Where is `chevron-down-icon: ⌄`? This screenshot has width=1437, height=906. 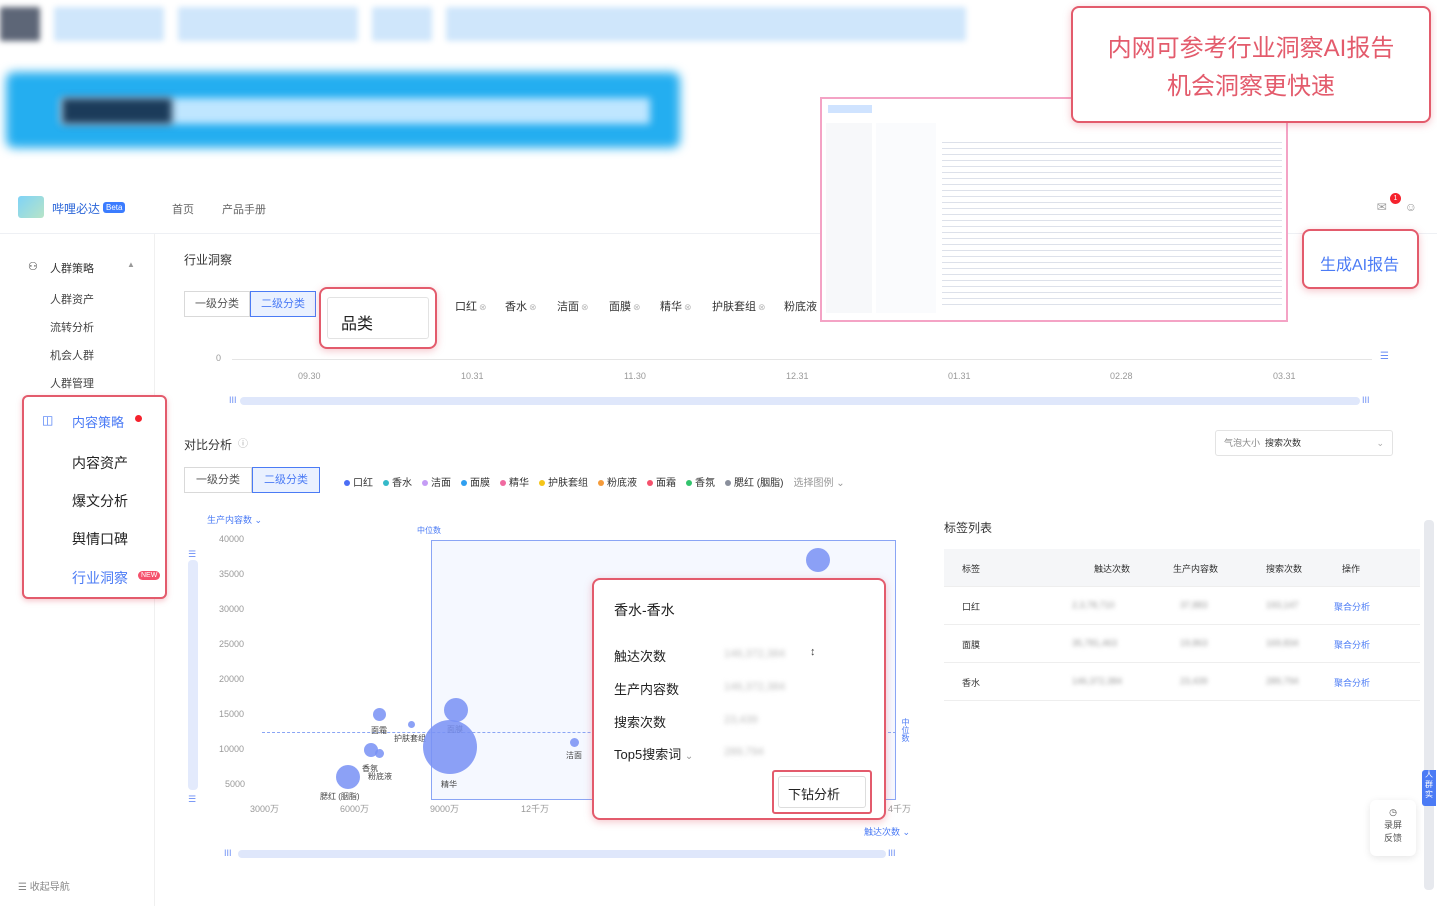
chevron-down-icon: ⌄ is located at coordinates (1380, 443).